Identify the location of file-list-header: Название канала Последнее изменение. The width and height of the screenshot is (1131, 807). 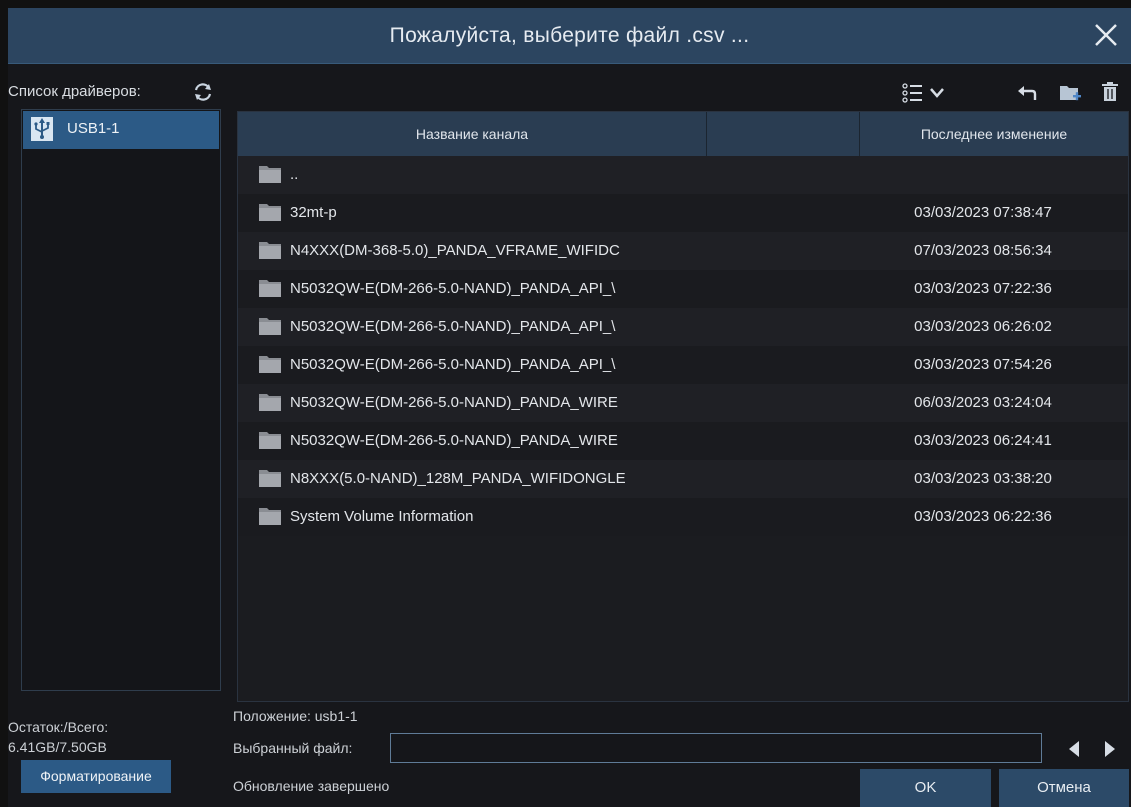
(683, 134).